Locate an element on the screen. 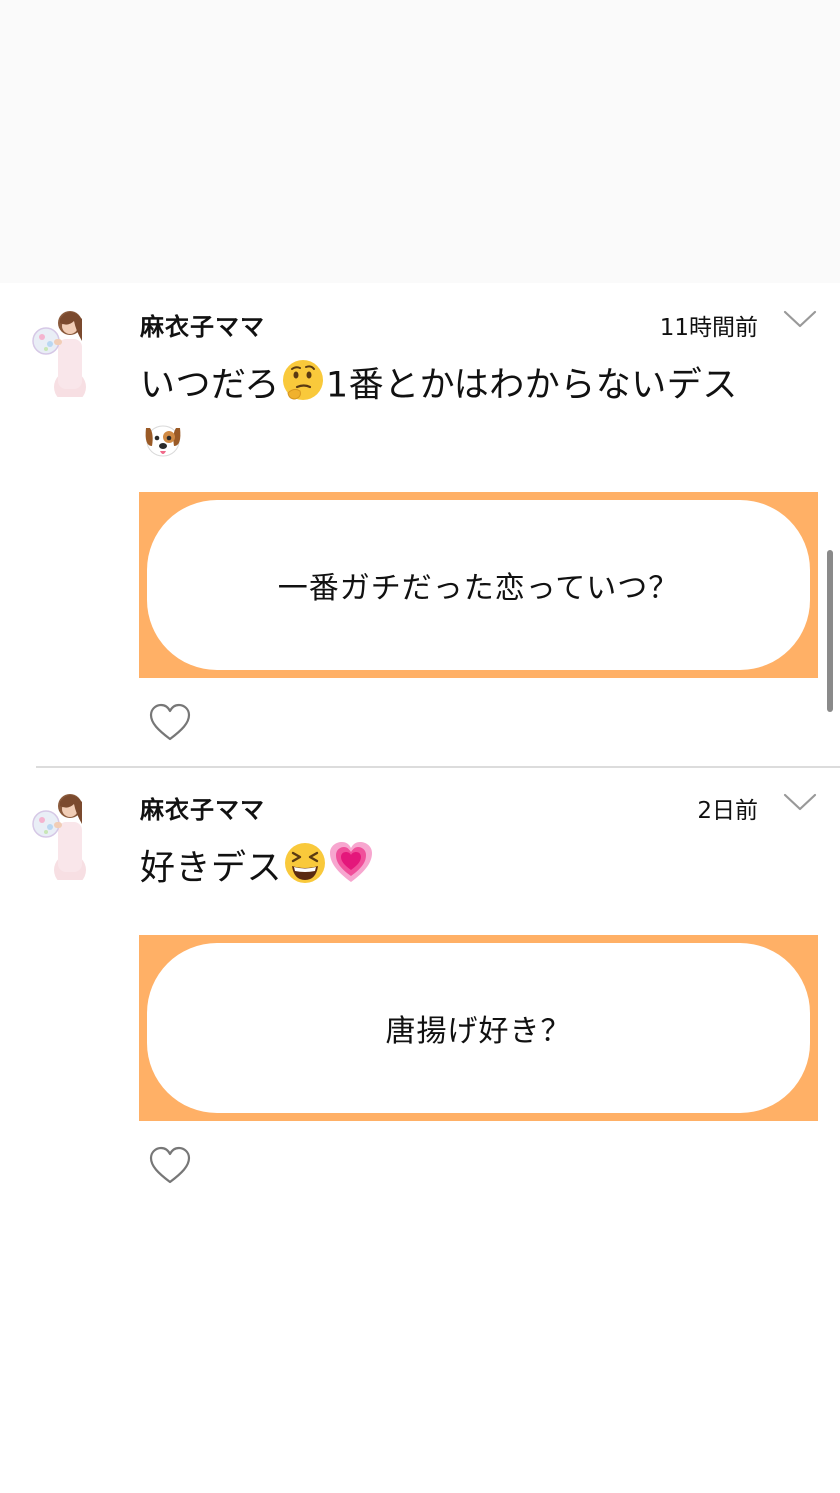 The width and height of the screenshot is (840, 1493). timestamp: 11時間前 is located at coordinates (708, 328).